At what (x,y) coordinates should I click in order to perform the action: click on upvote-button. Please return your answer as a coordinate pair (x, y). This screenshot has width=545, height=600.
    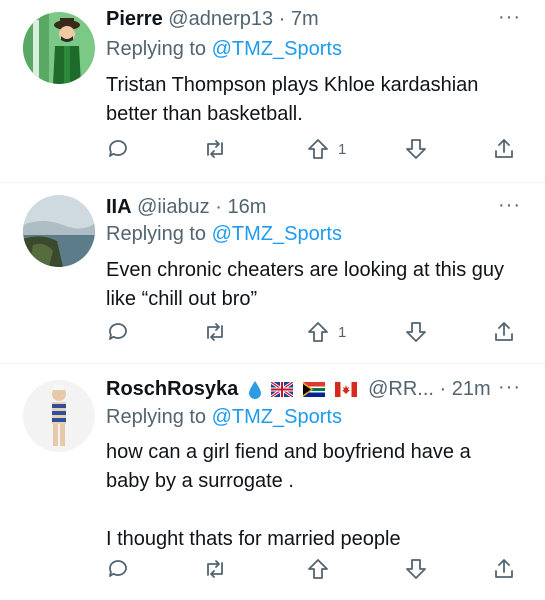
    Looking at the image, I should click on (318, 569).